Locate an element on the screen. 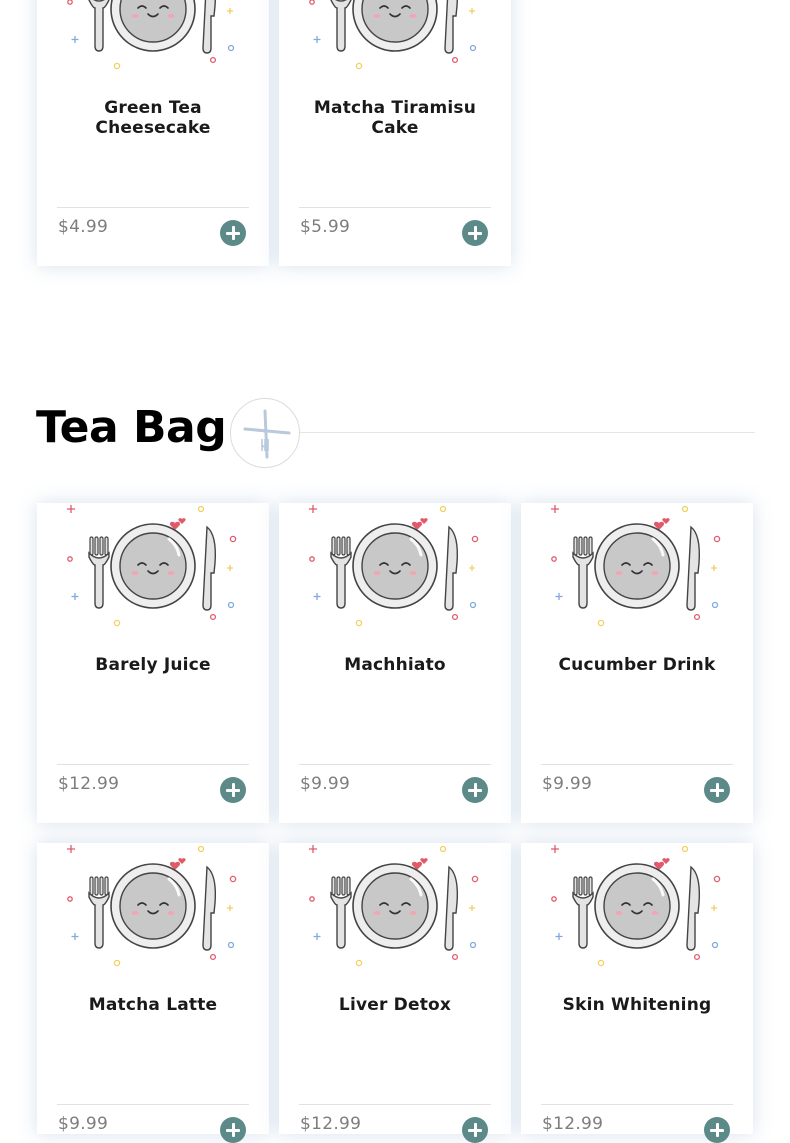  fork-knife-icon is located at coordinates (265, 433).